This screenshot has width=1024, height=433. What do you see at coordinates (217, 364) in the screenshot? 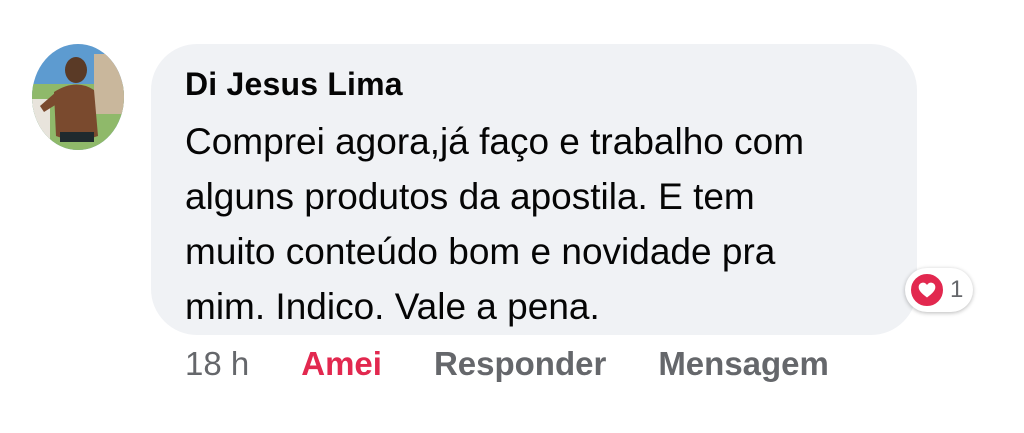
I see `comment-timestamp: 18 h` at bounding box center [217, 364].